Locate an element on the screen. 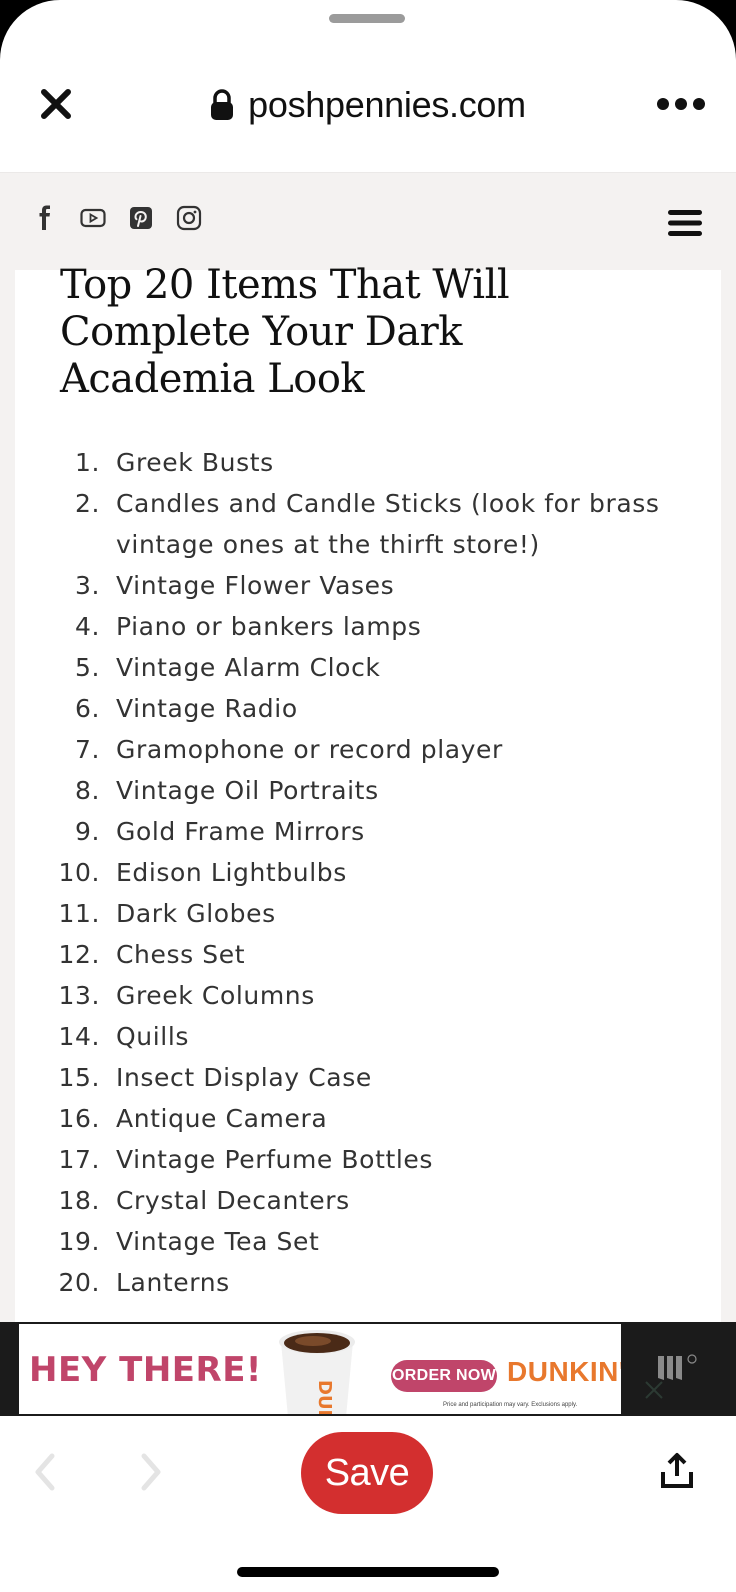  share-button is located at coordinates (677, 1471).